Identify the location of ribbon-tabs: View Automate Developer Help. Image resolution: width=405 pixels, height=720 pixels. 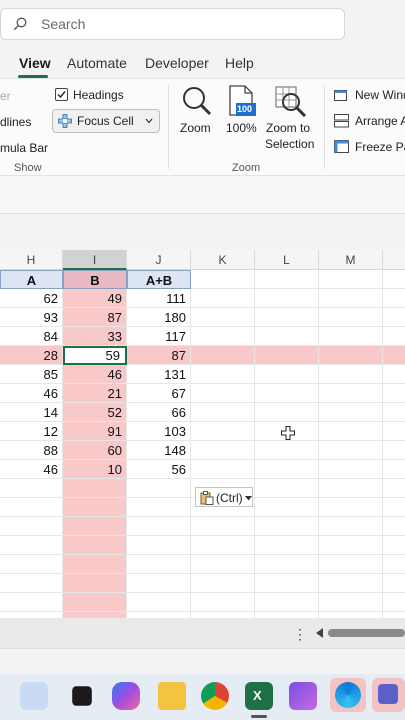
(202, 64).